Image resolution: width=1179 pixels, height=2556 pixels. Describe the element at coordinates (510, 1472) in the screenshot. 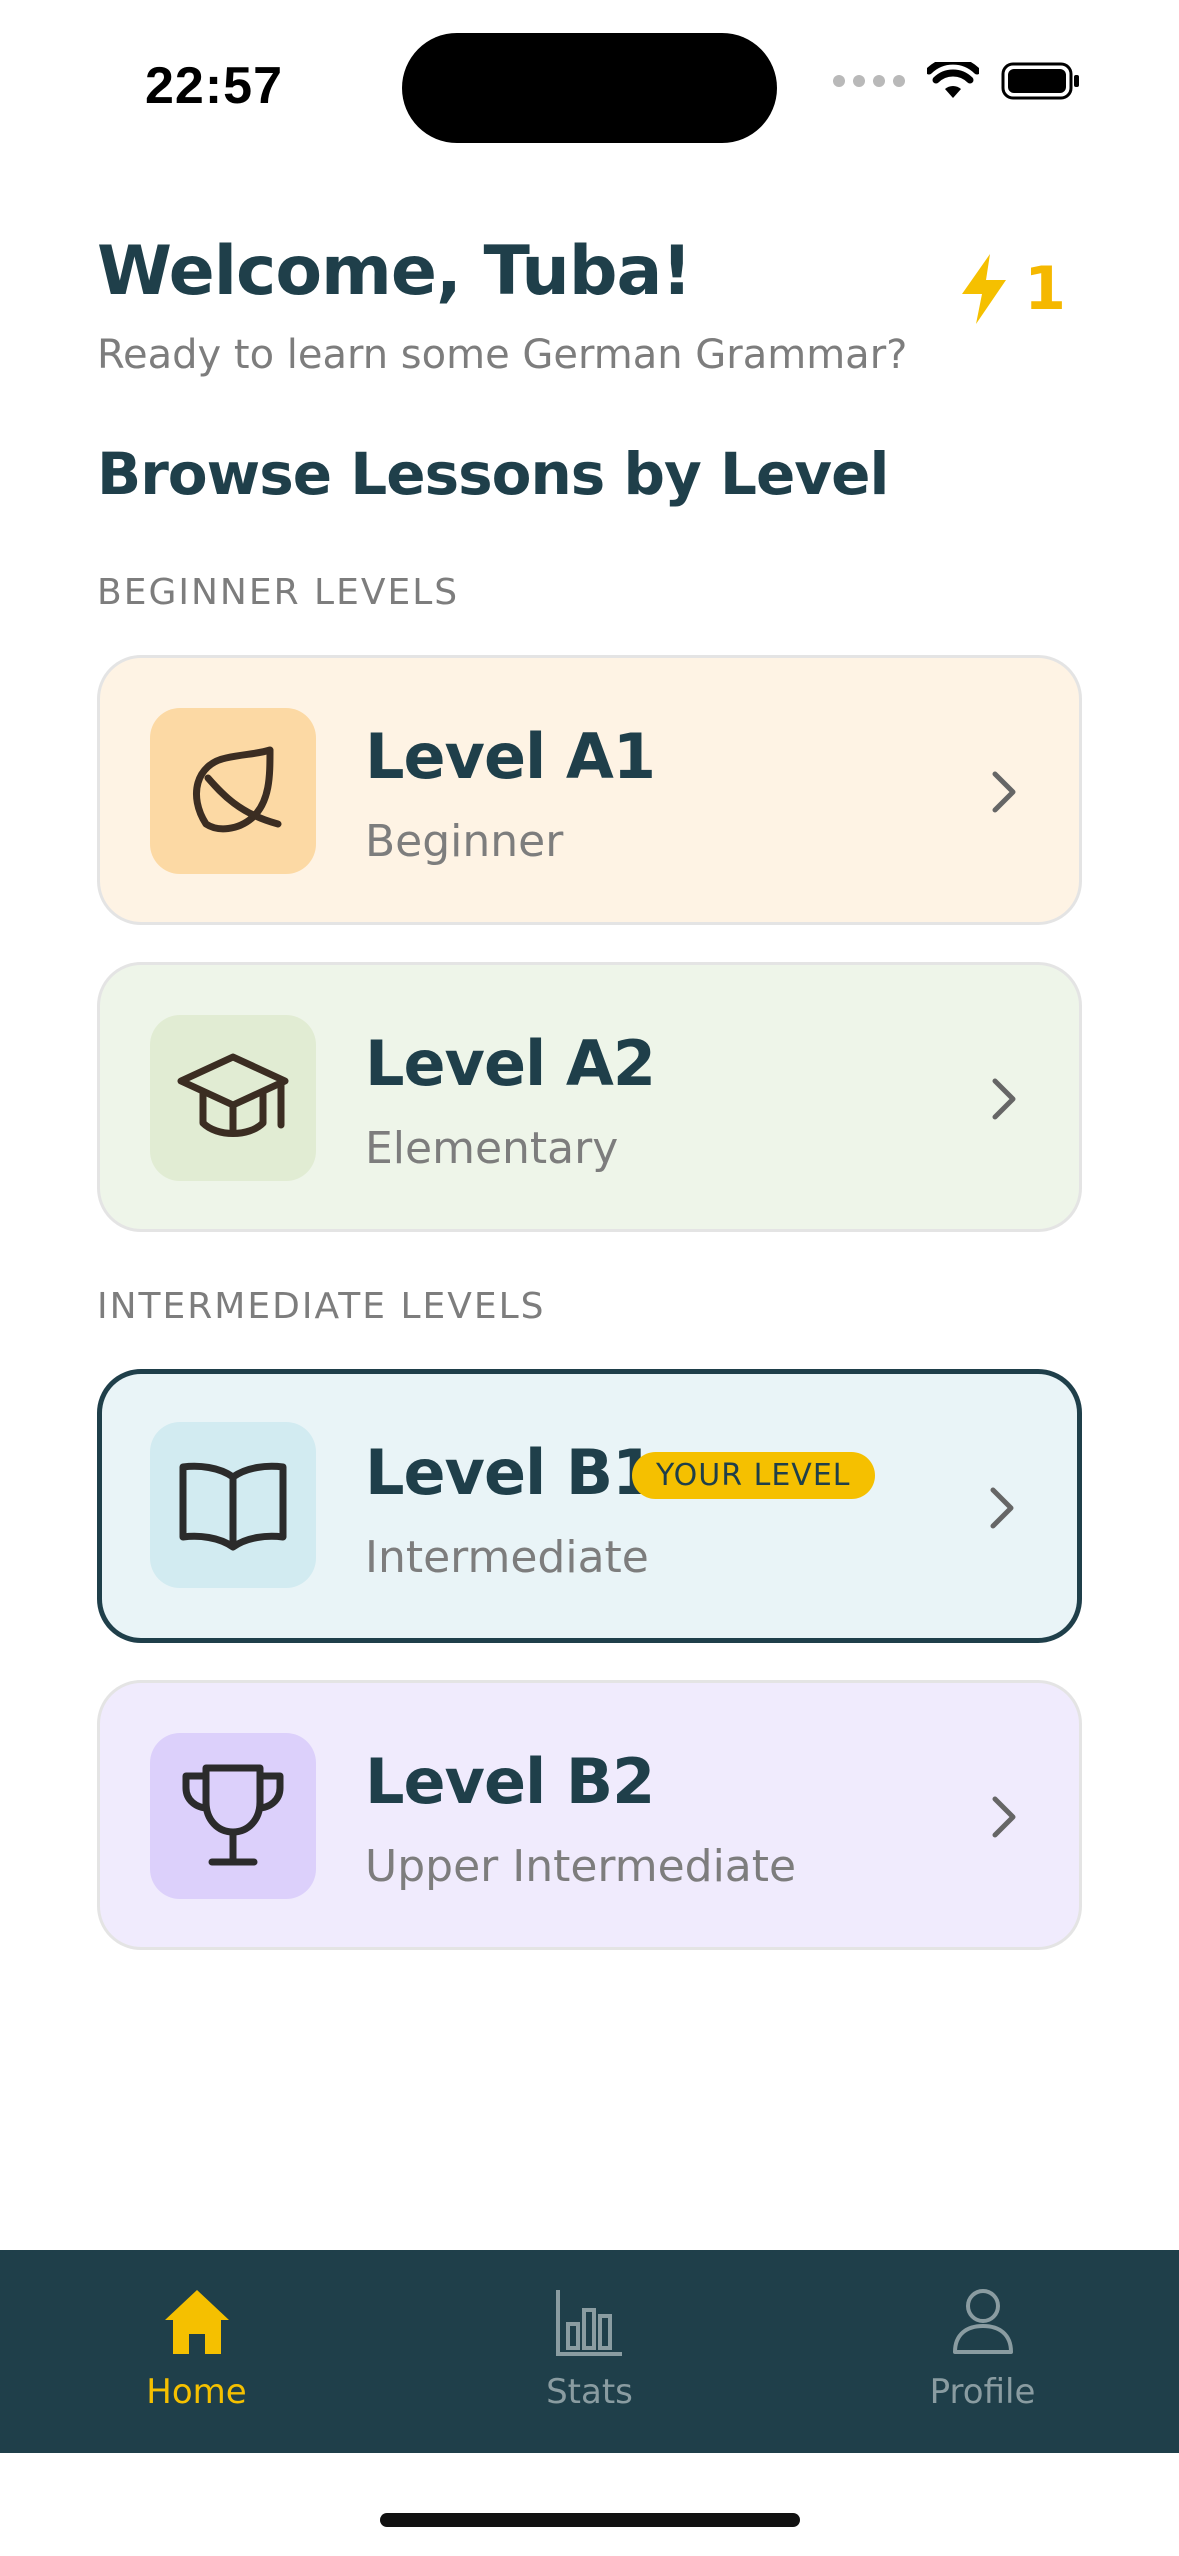

I see `level-title: Level B1` at that location.